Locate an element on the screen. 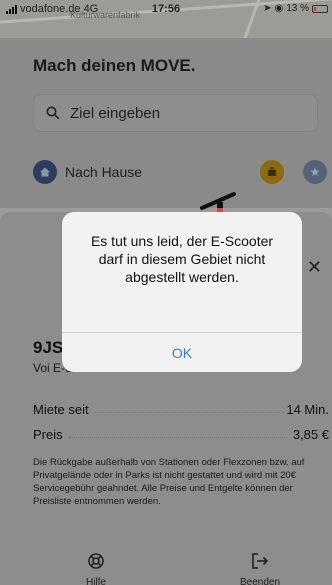  end-label: Beenden is located at coordinates (260, 581).